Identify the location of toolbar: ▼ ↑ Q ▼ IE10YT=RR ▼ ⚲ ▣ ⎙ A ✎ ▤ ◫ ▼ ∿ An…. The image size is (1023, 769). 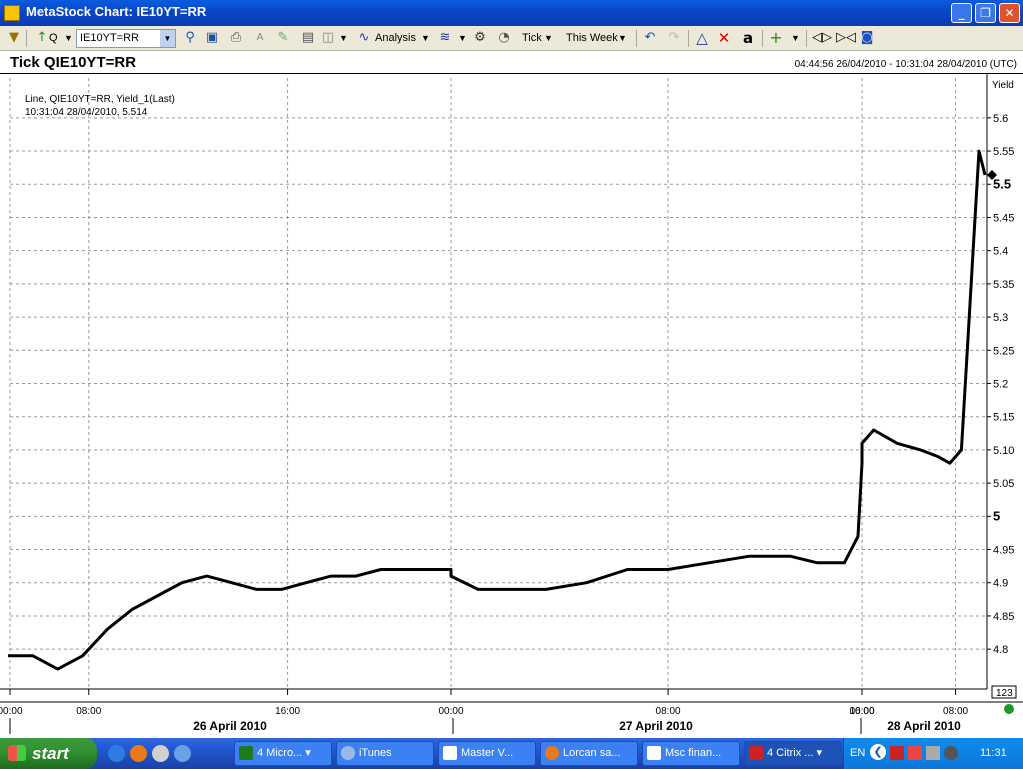
(511, 38).